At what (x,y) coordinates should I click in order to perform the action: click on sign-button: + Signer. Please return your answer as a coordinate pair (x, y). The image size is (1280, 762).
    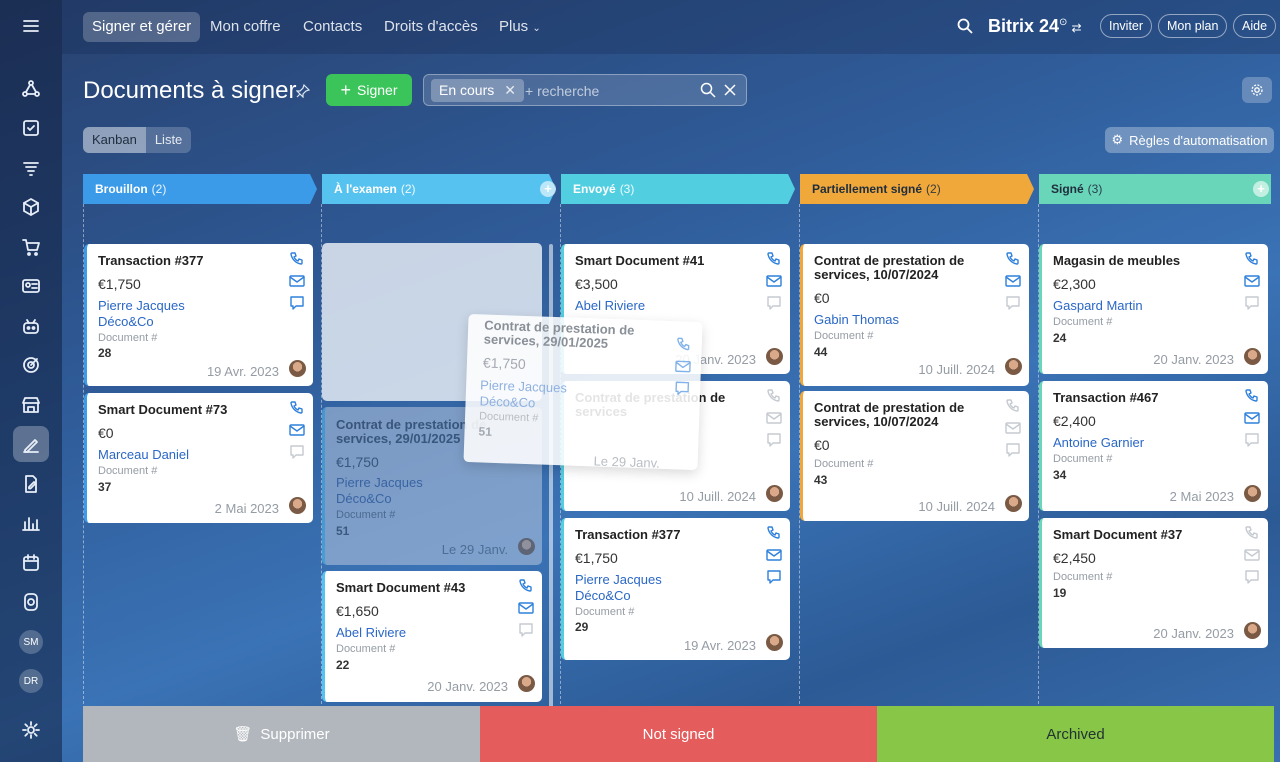
    Looking at the image, I should click on (369, 90).